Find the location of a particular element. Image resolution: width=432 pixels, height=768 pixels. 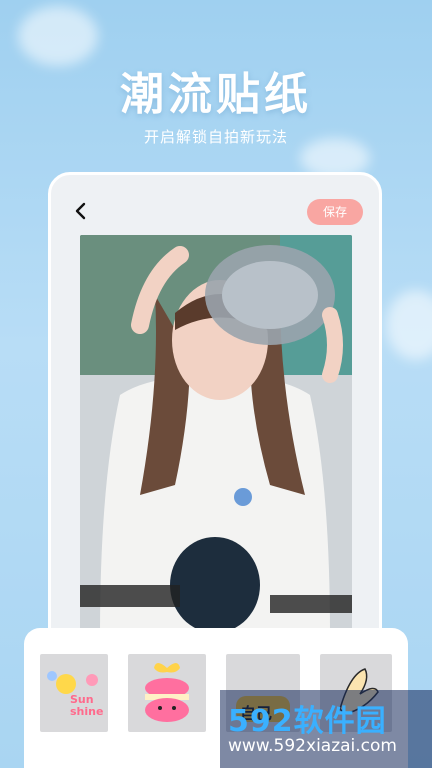

save-button: 保存 is located at coordinates (335, 212).